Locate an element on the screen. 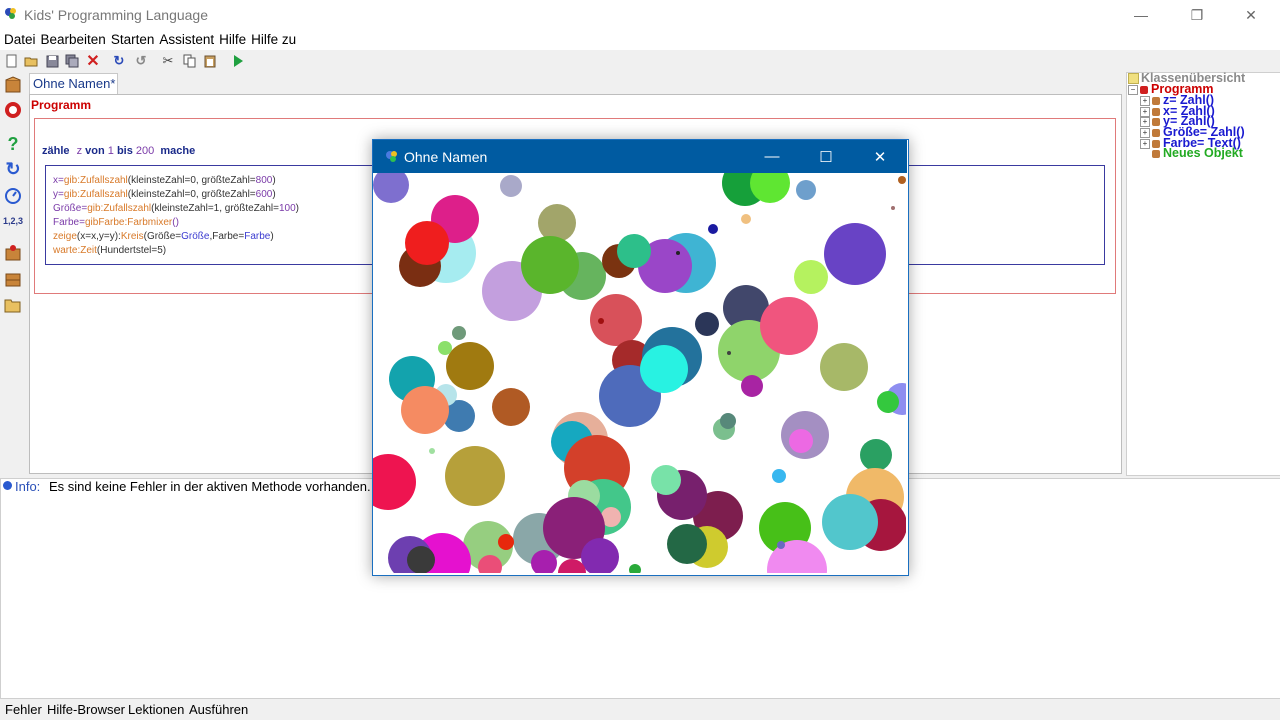 Image resolution: width=1280 pixels, height=720 pixels. close-button: ✕ is located at coordinates (1251, 15).